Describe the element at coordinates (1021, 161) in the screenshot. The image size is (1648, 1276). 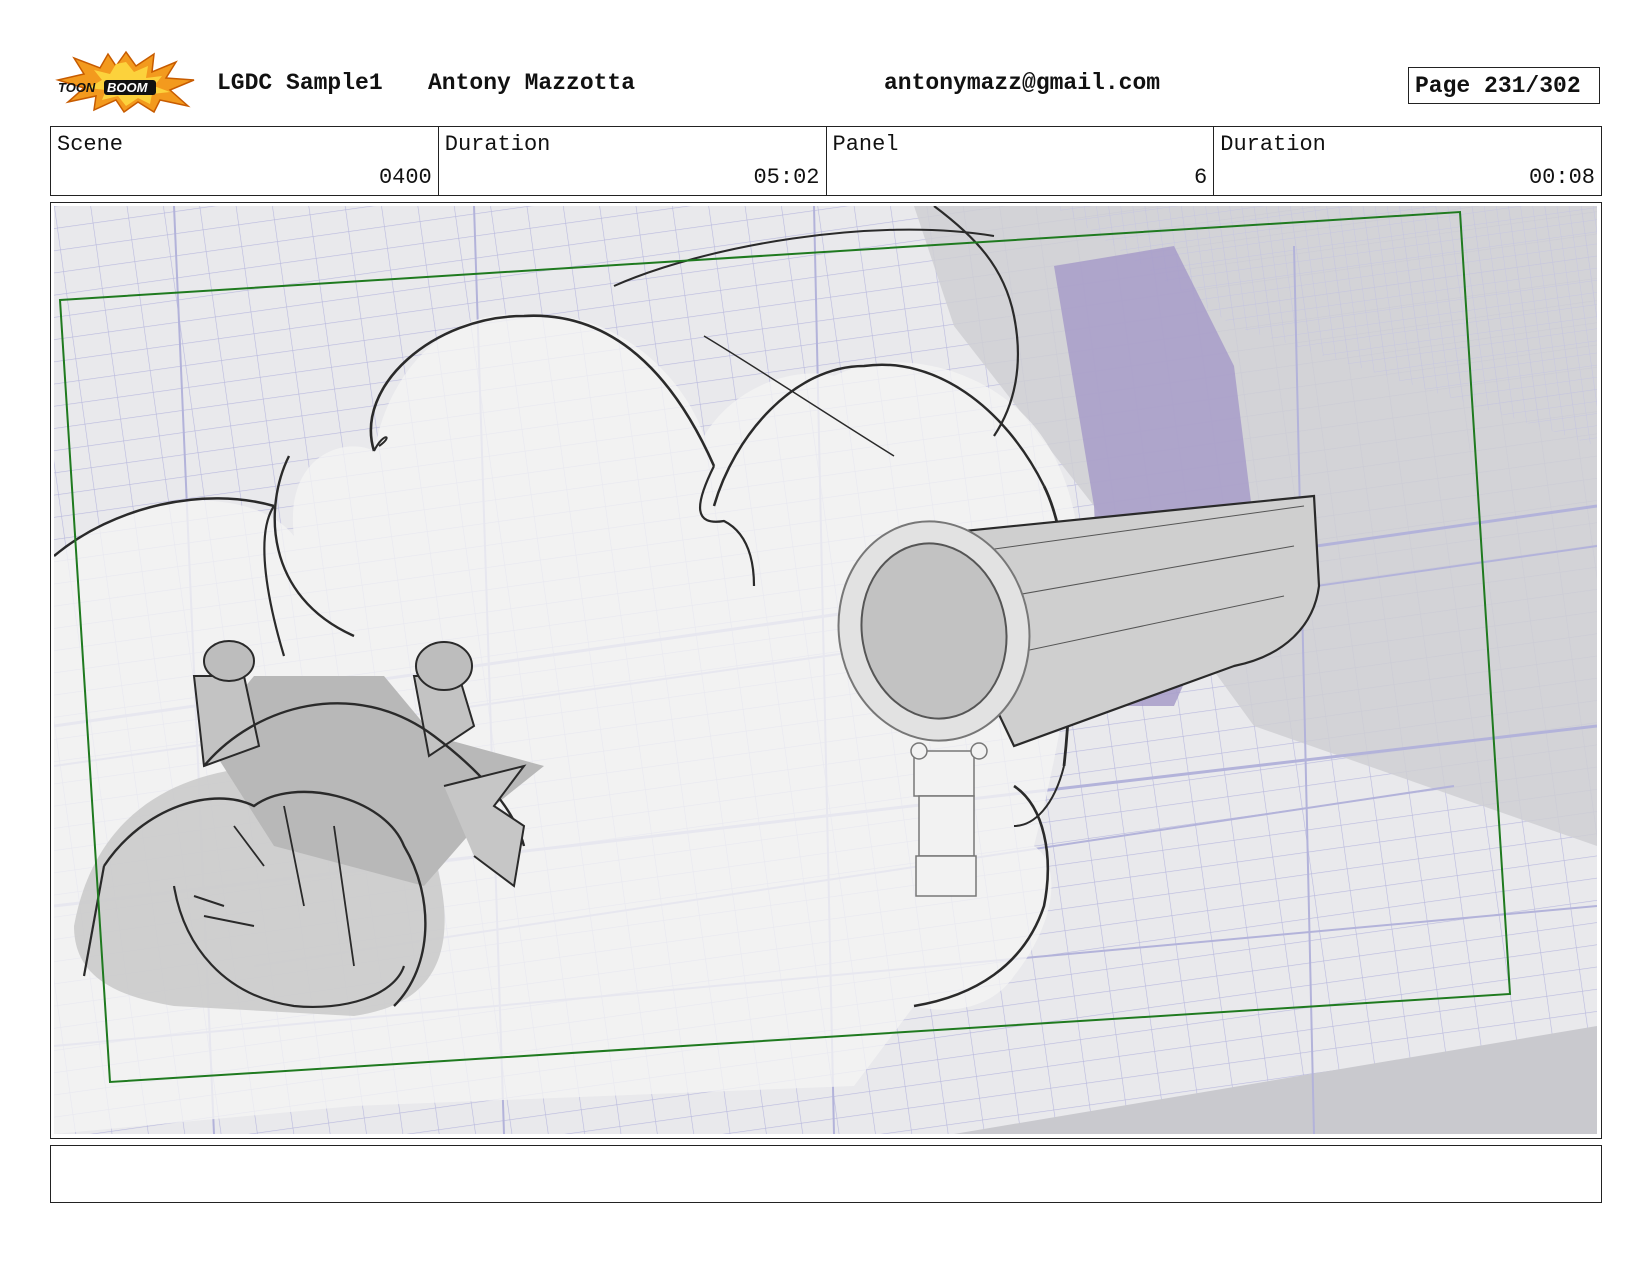
I see `panel-cell: Panel 6` at that location.